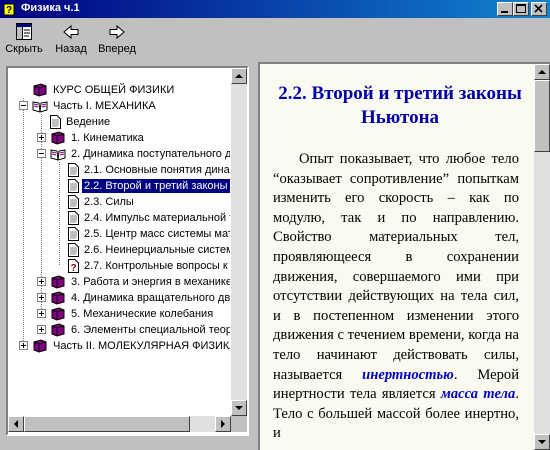  Describe the element at coordinates (95, 106) in the screenshot. I see `tree-item-part-1: Часть I. МЕХАНИКА` at that location.